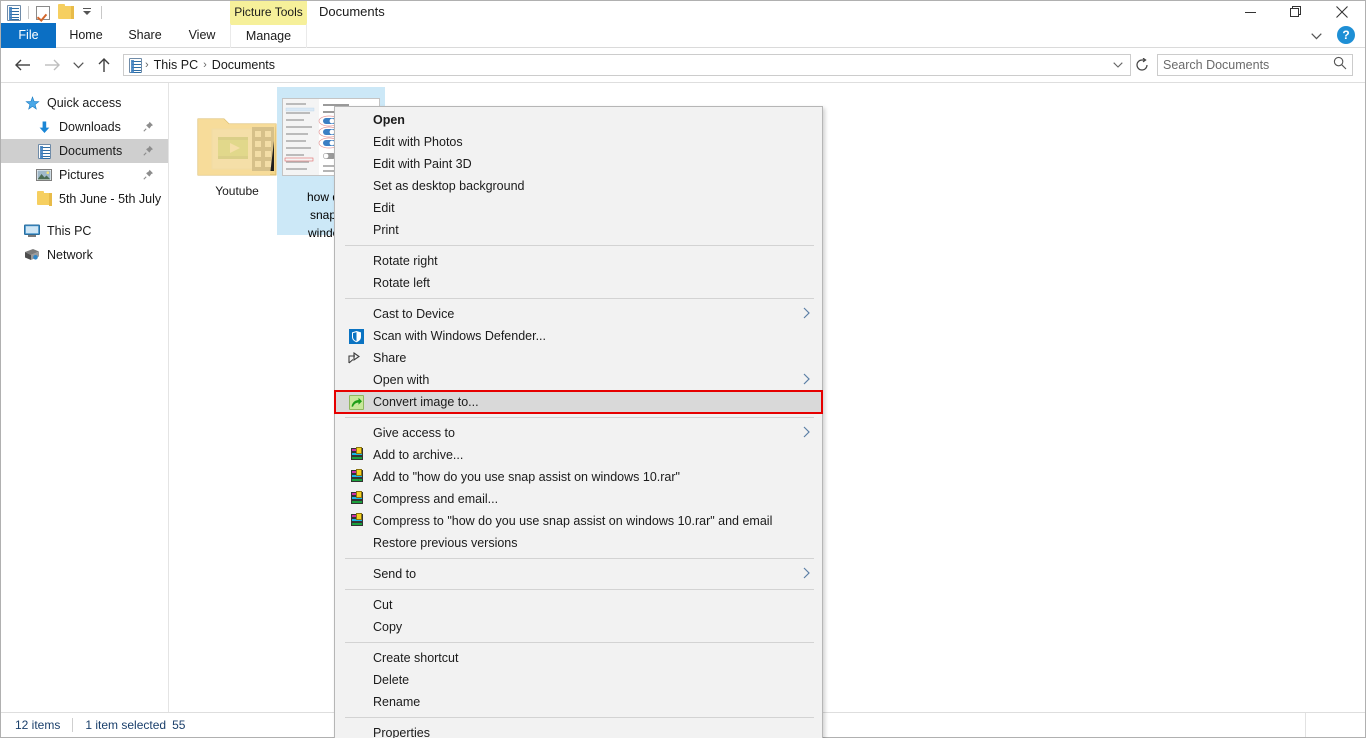  Describe the element at coordinates (243, 65) in the screenshot. I see `breadcrumb-documents: Documents` at that location.